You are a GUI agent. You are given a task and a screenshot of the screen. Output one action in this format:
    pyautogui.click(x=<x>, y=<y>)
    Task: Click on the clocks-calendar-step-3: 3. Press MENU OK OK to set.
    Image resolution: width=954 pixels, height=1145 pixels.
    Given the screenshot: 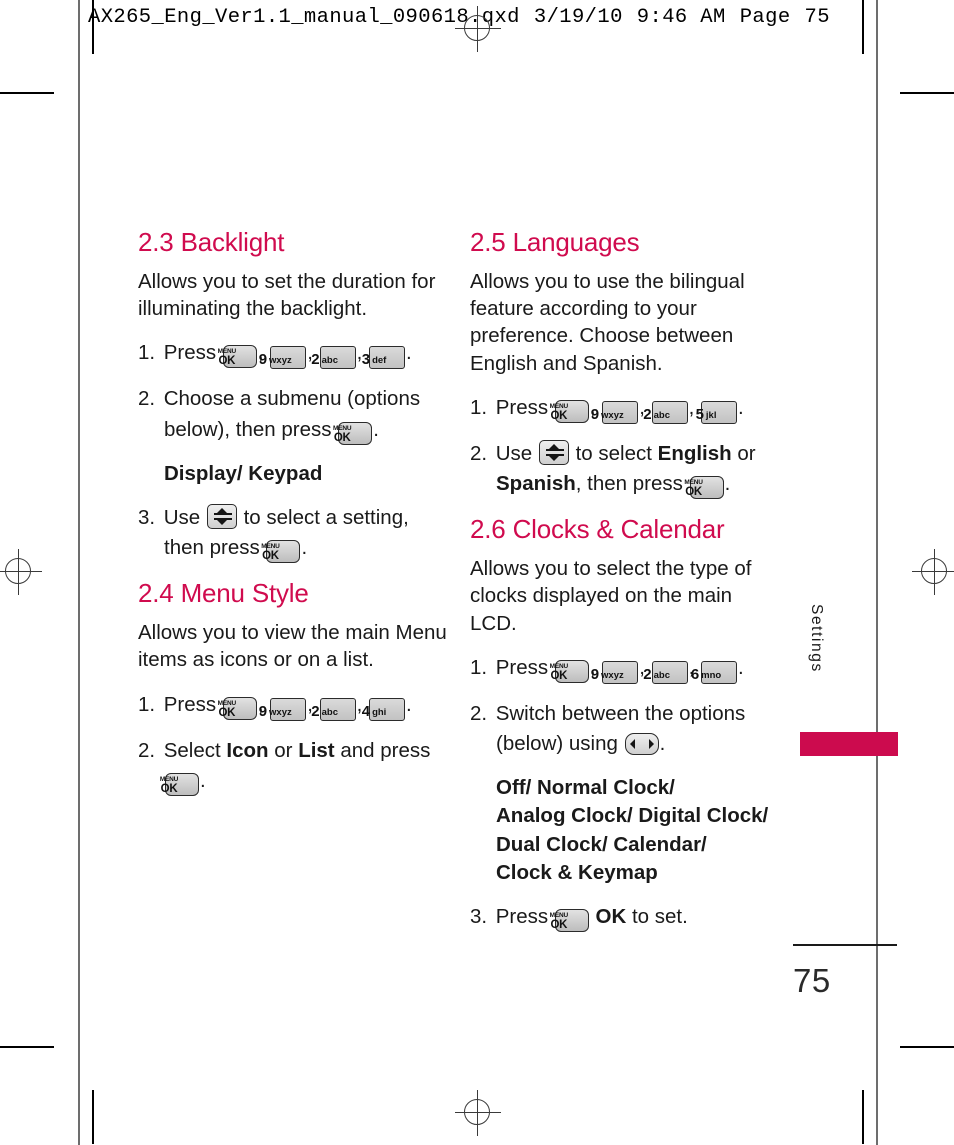 What is the action you would take?
    pyautogui.click(x=626, y=917)
    